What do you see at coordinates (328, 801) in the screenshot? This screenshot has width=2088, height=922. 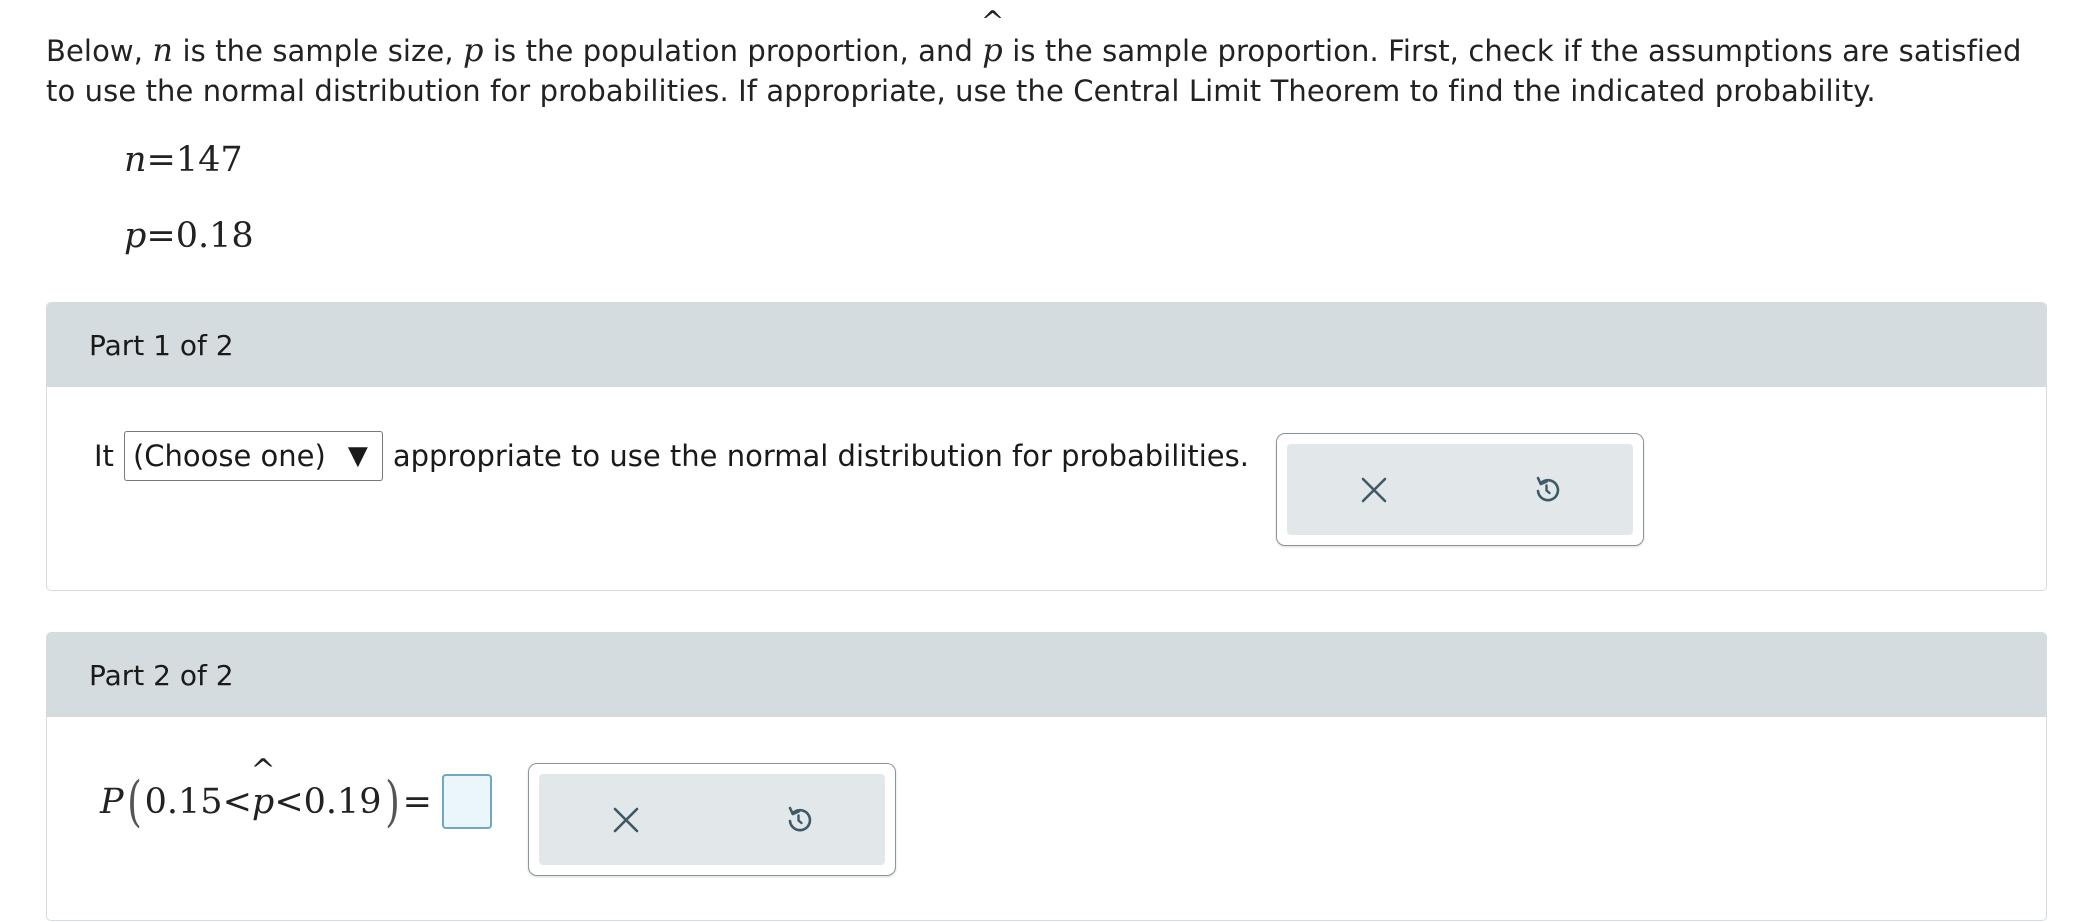 I see `expr-right: <0.19` at bounding box center [328, 801].